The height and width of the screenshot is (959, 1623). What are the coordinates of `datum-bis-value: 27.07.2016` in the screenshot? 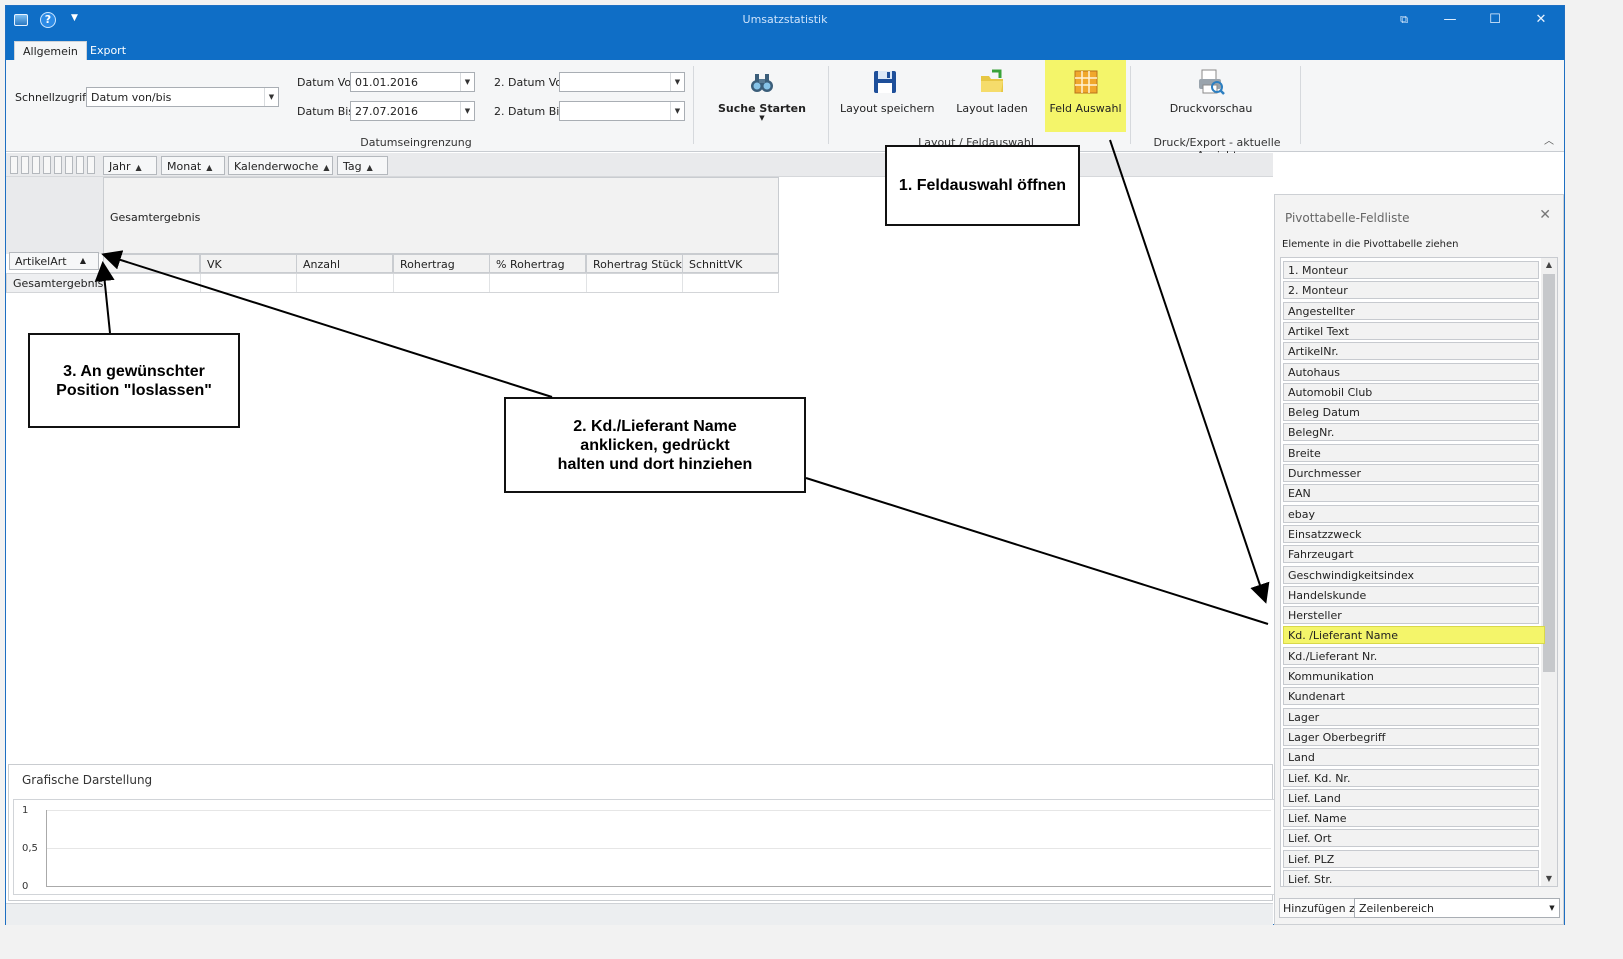 It's located at (386, 111).